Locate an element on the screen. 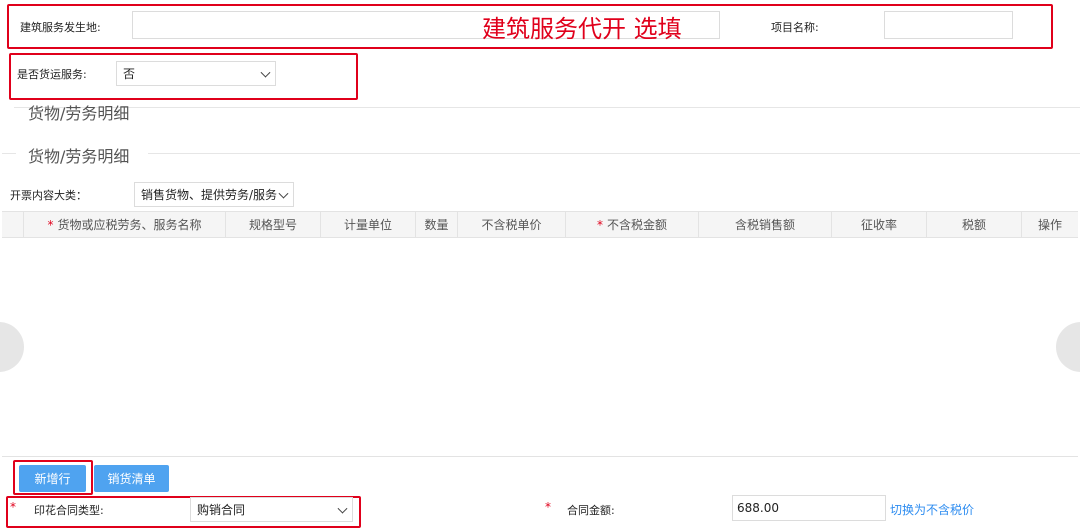 The width and height of the screenshot is (1080, 529). table-header-label: 不含税单价 is located at coordinates (511, 225).